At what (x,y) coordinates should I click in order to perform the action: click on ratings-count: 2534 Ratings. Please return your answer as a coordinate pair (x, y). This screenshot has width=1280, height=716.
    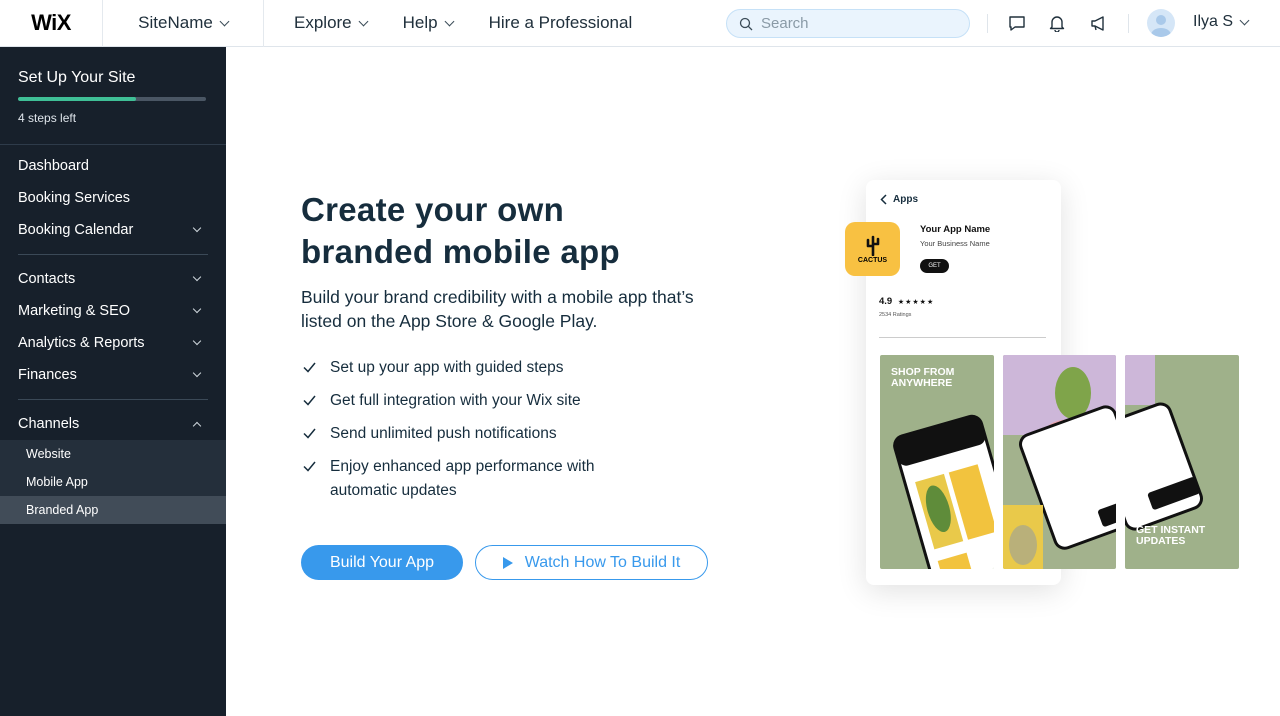
    Looking at the image, I should click on (895, 315).